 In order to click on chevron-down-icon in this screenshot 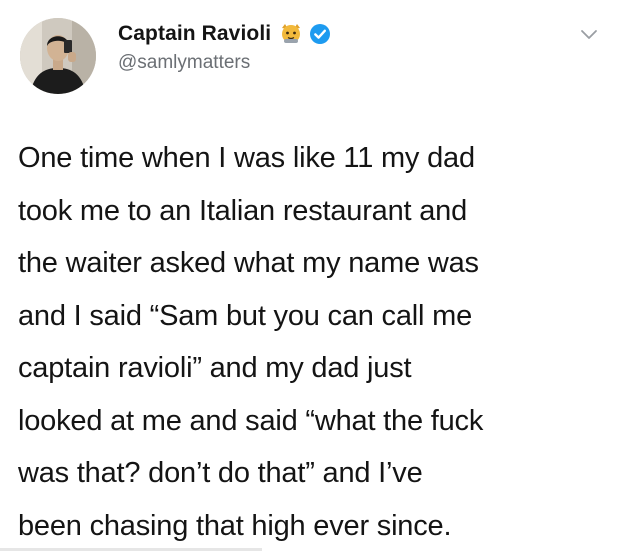, I will do `click(589, 34)`.